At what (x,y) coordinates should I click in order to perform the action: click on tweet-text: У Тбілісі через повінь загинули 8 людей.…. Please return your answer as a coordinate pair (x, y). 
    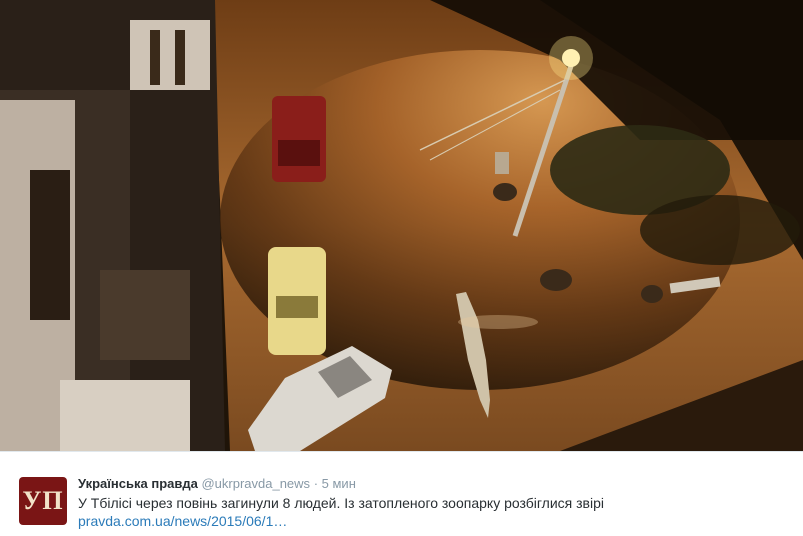
    Looking at the image, I should click on (433, 512).